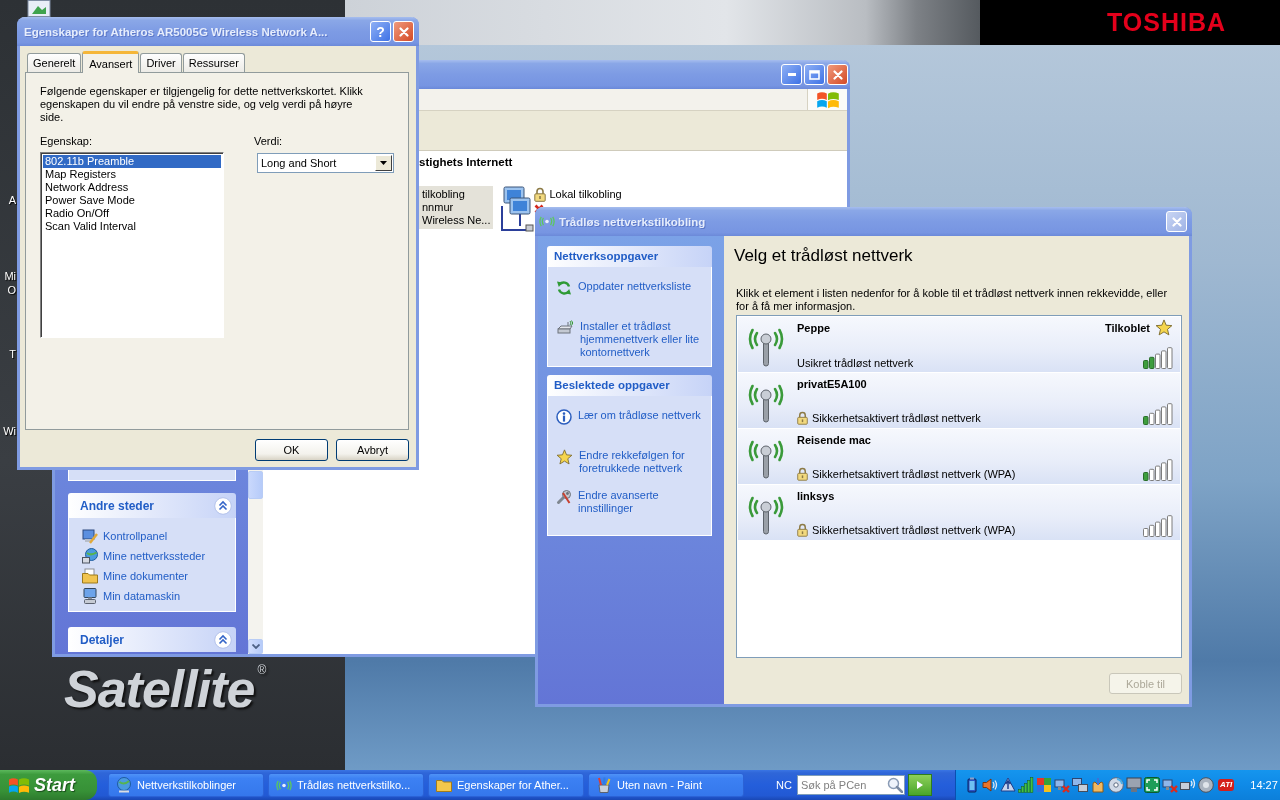  What do you see at coordinates (154, 576) in the screenshot?
I see `task-link: Mine dokumenter` at bounding box center [154, 576].